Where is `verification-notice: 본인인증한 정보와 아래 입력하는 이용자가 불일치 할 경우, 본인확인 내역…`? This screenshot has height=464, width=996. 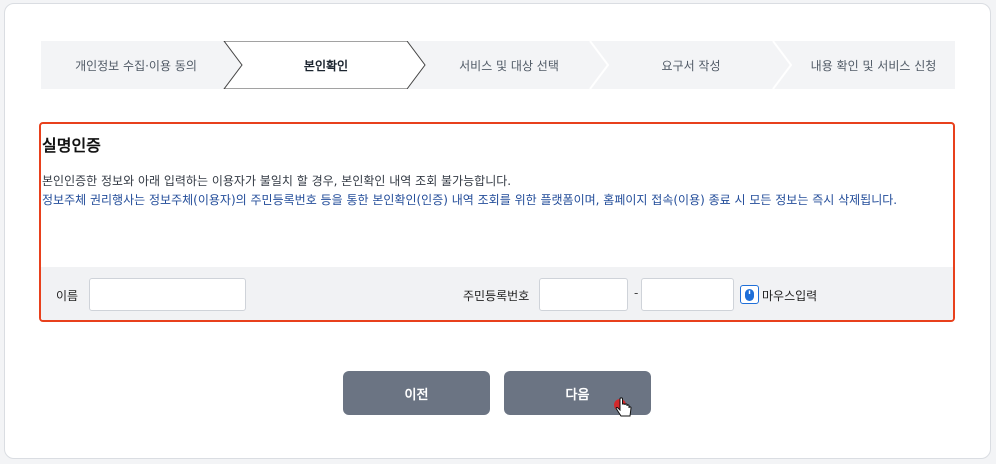
verification-notice: 본인인증한 정보와 아래 입력하는 이용자가 불일치 할 경우, 본인확인 내역… is located at coordinates (494, 191).